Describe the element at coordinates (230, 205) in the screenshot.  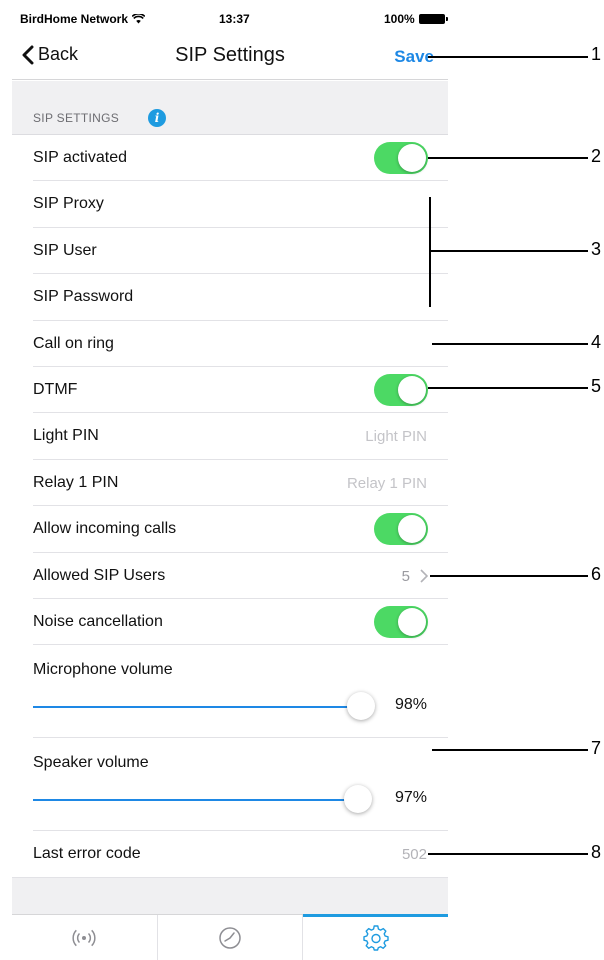
I see `row-sip-proxy: SIP Proxy` at that location.